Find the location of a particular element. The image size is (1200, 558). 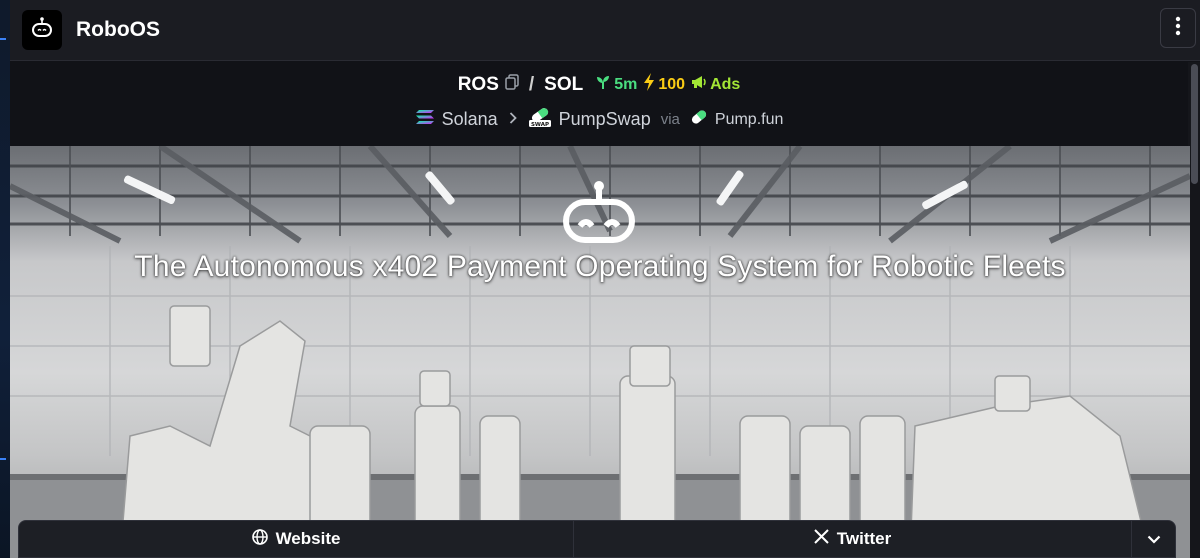

chevron-down-icon is located at coordinates (1154, 539).